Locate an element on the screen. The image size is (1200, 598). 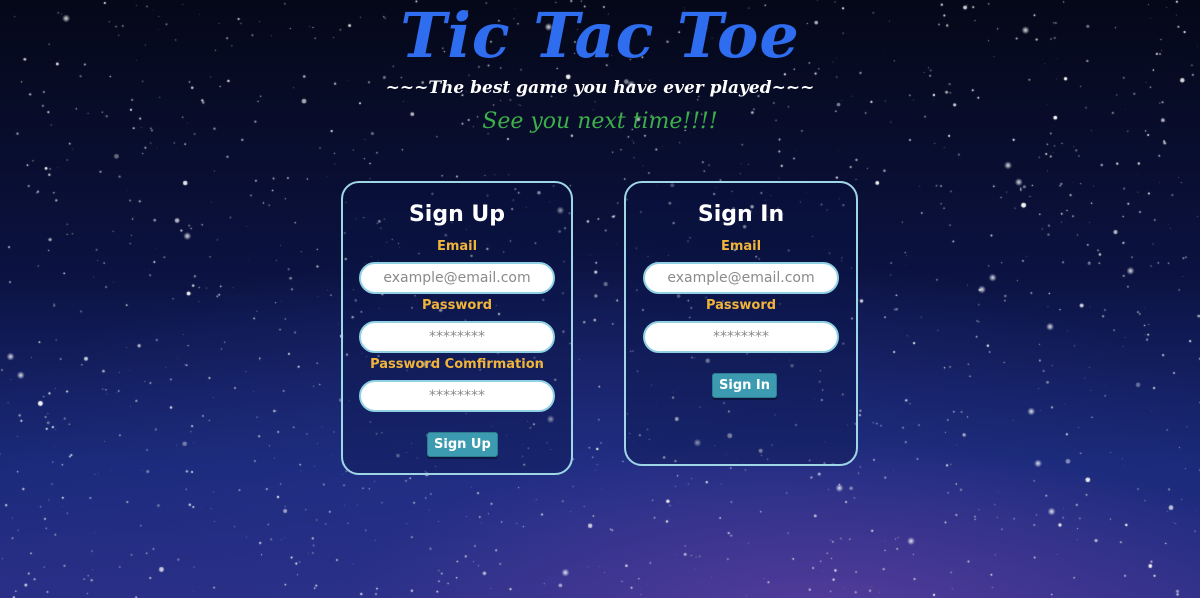
sign-in-password-input is located at coordinates (741, 337).